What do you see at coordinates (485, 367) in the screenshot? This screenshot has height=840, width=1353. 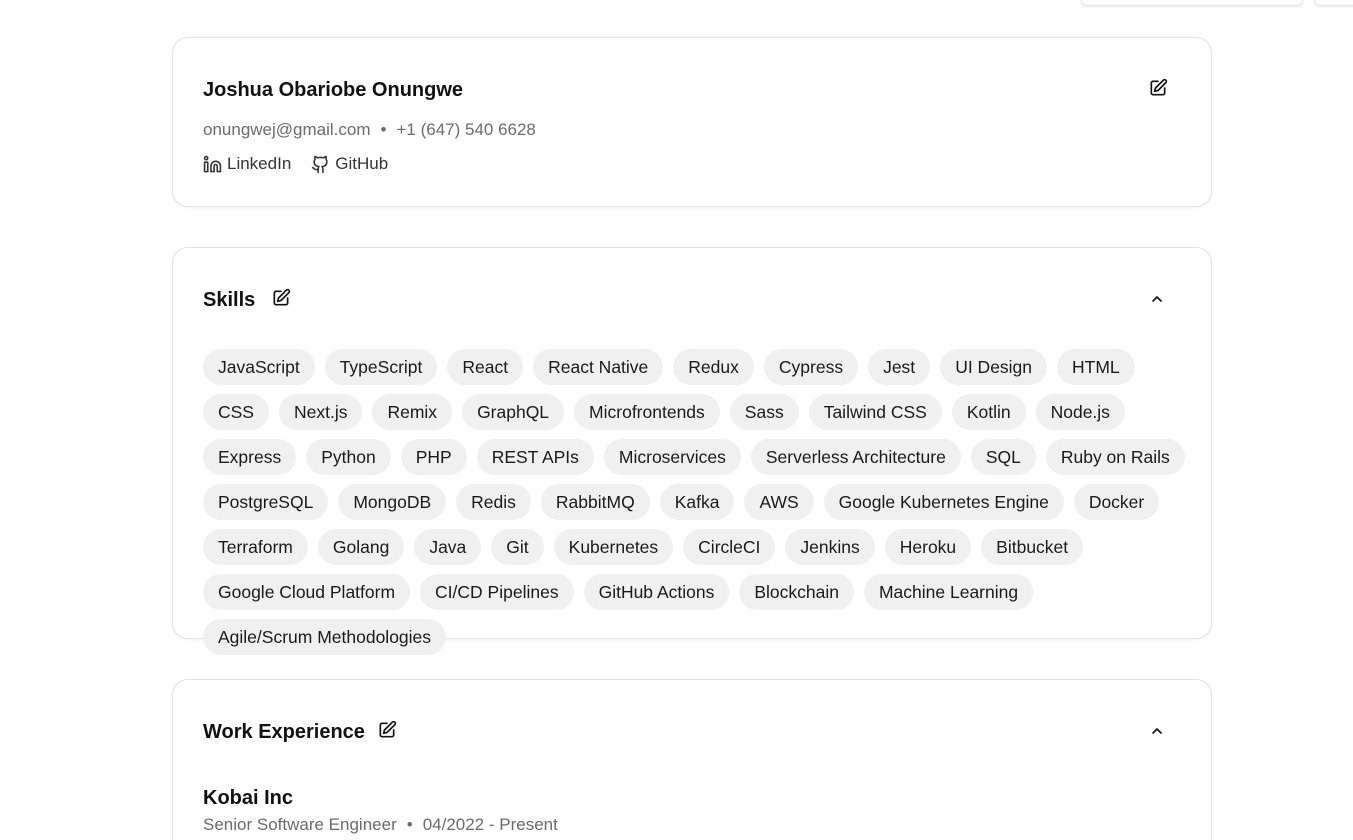 I see `skill-chip: React` at bounding box center [485, 367].